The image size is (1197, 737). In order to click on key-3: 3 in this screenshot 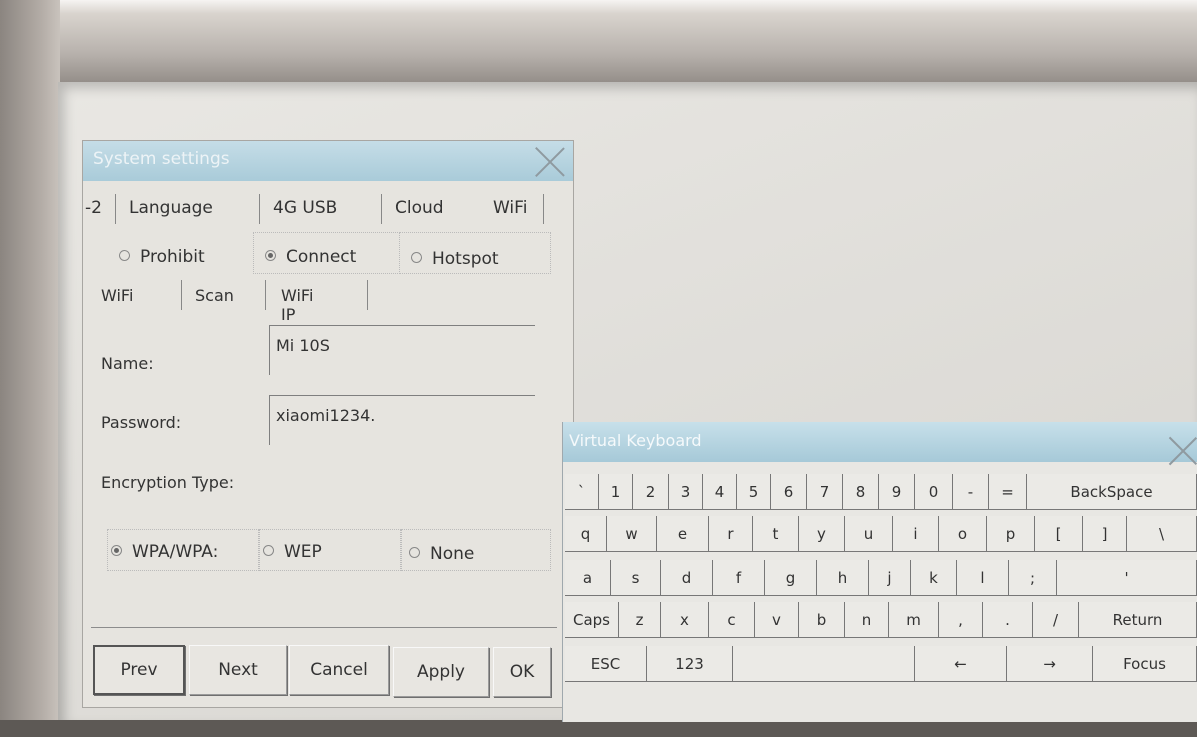, I will do `click(686, 492)`.